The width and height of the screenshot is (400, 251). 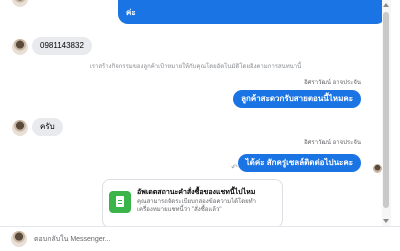 I want to click on incoming-message-bubble: 0981143832, so click(x=62, y=46).